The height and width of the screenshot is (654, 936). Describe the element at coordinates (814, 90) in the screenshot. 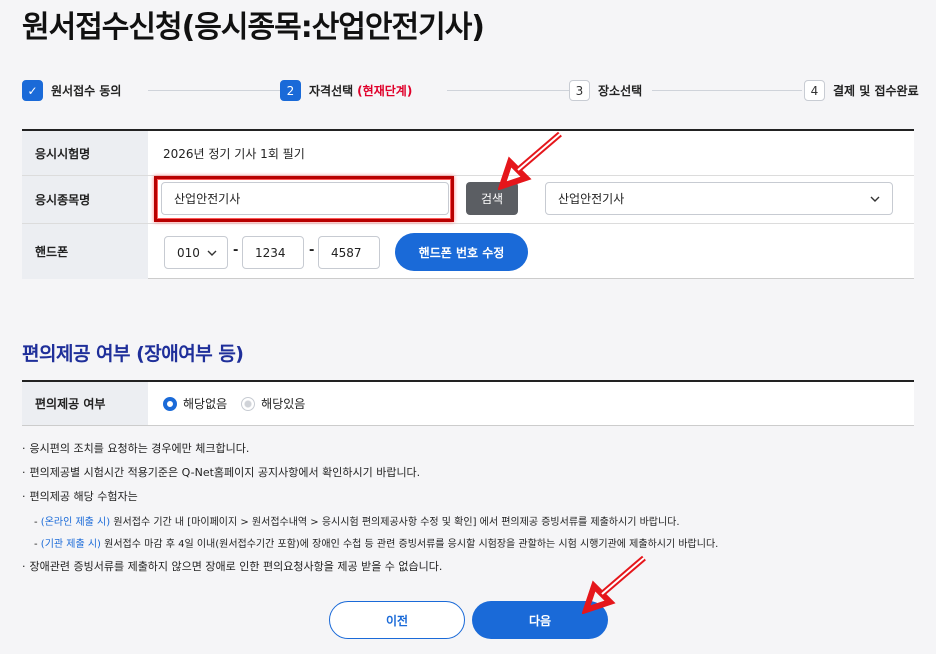

I see `step-number: 4` at that location.